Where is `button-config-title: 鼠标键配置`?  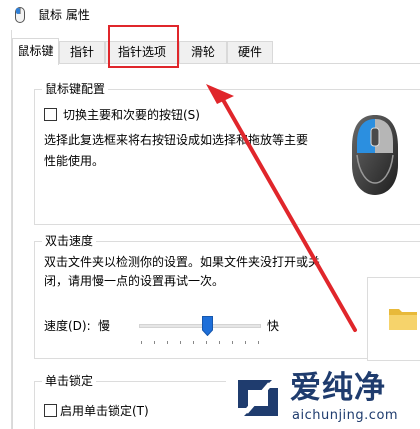
button-config-title: 鼠标键配置 is located at coordinates (75, 89).